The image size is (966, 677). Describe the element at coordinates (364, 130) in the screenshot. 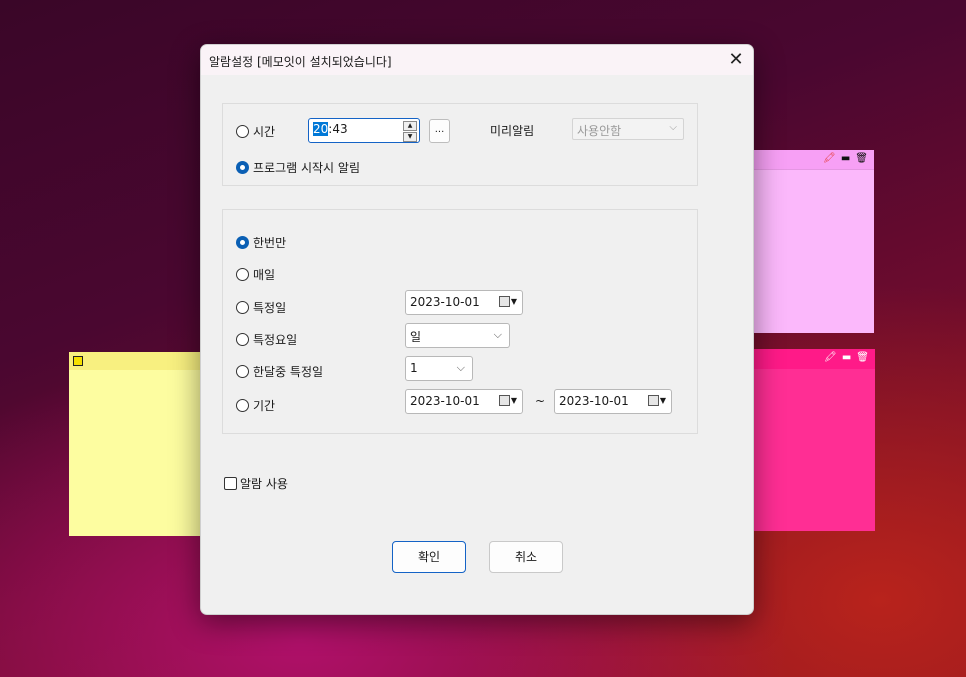

I see `time-input: 20:43 ▲ ▼` at that location.